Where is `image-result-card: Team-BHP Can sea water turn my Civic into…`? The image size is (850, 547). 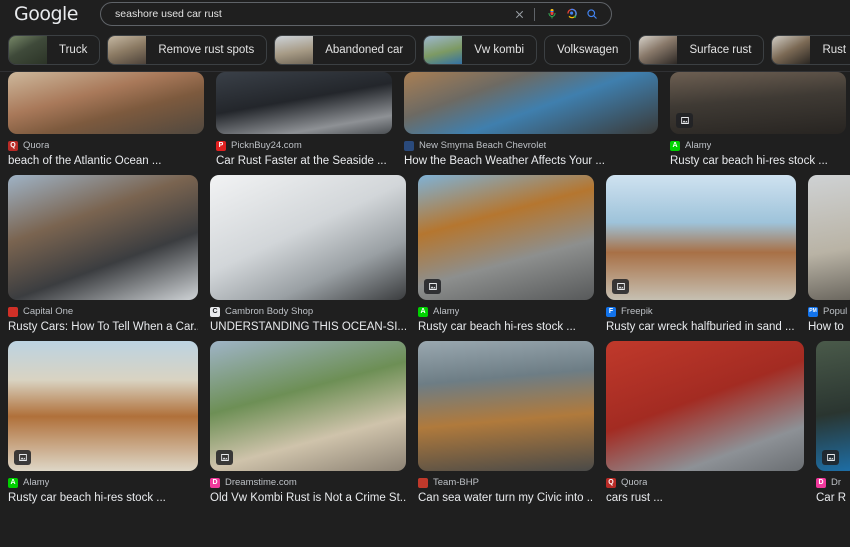 image-result-card: Team-BHP Can sea water turn my Civic into… is located at coordinates (506, 423).